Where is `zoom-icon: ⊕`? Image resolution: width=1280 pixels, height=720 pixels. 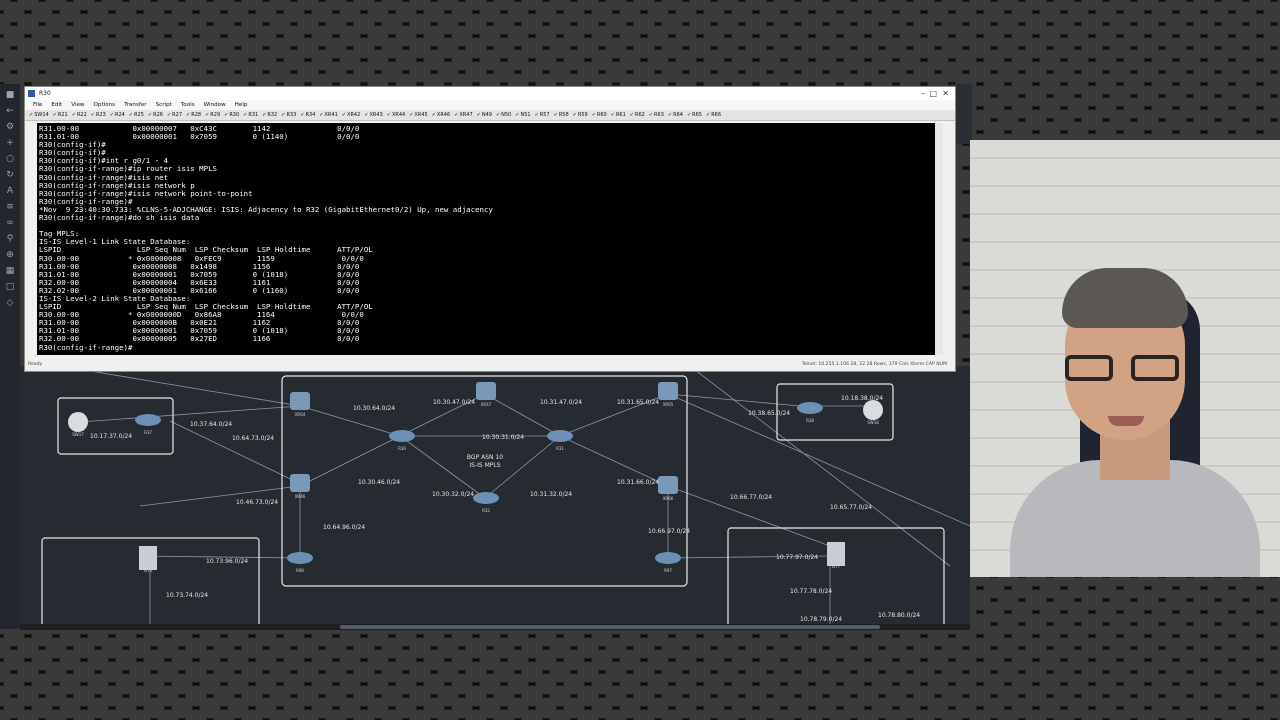
zoom-icon: ⊕ is located at coordinates (10, 255).